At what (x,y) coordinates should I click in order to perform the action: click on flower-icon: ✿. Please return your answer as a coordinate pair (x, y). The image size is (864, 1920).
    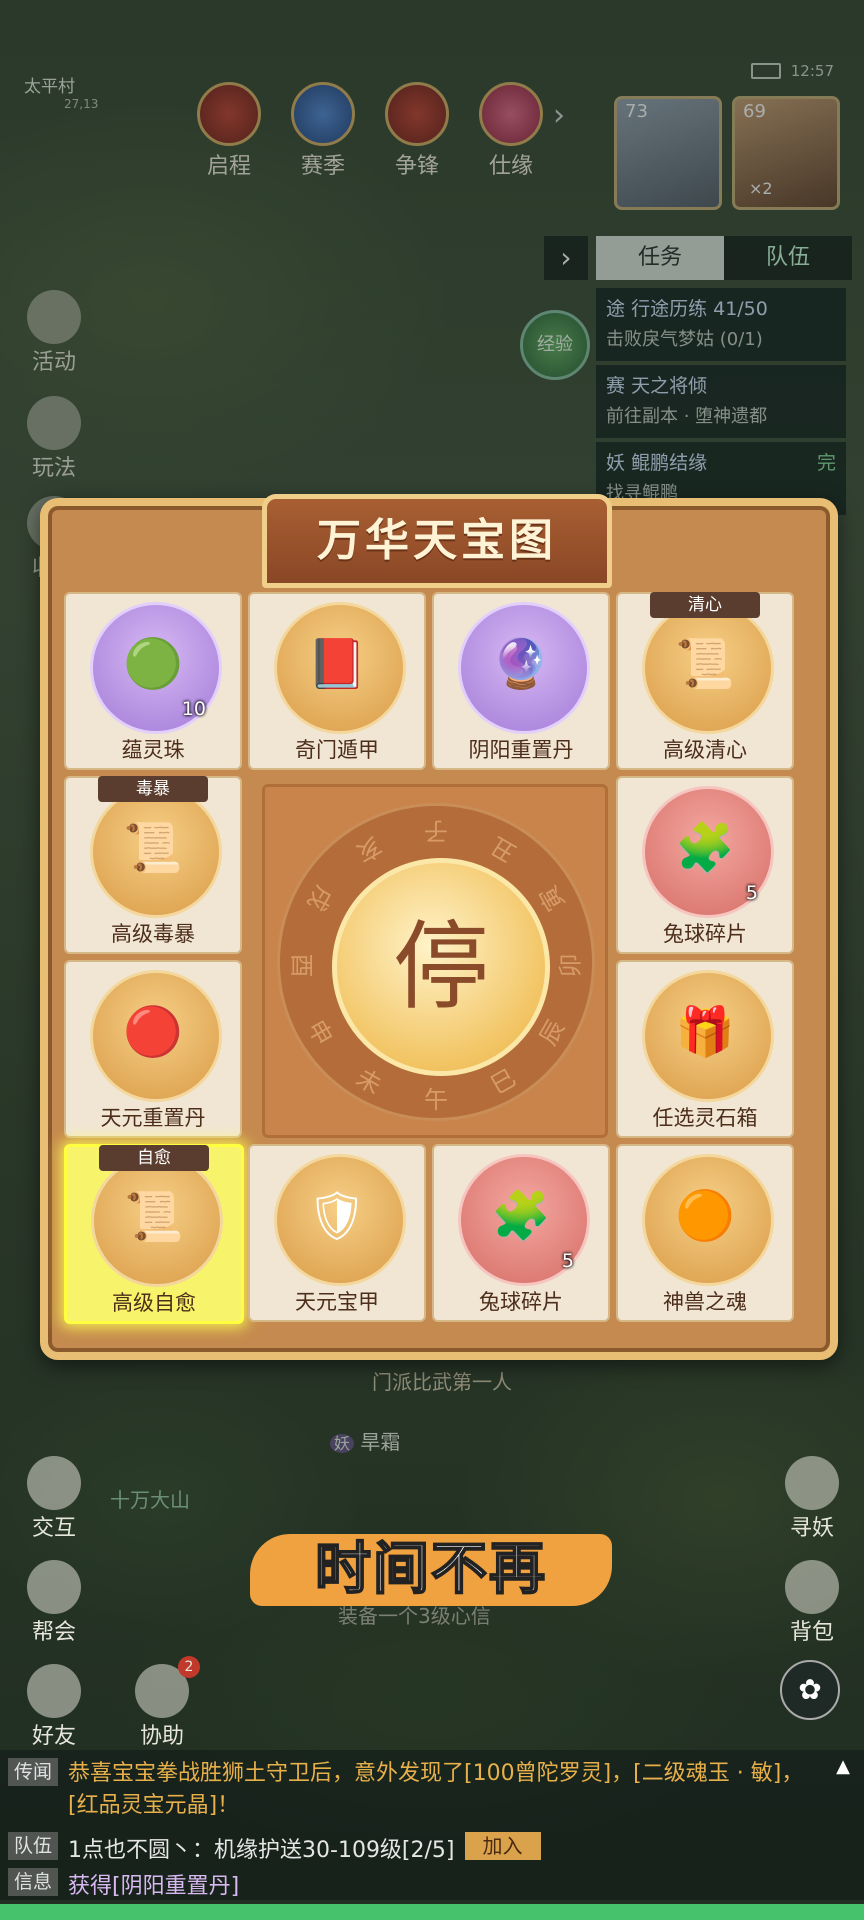
    Looking at the image, I should click on (810, 1690).